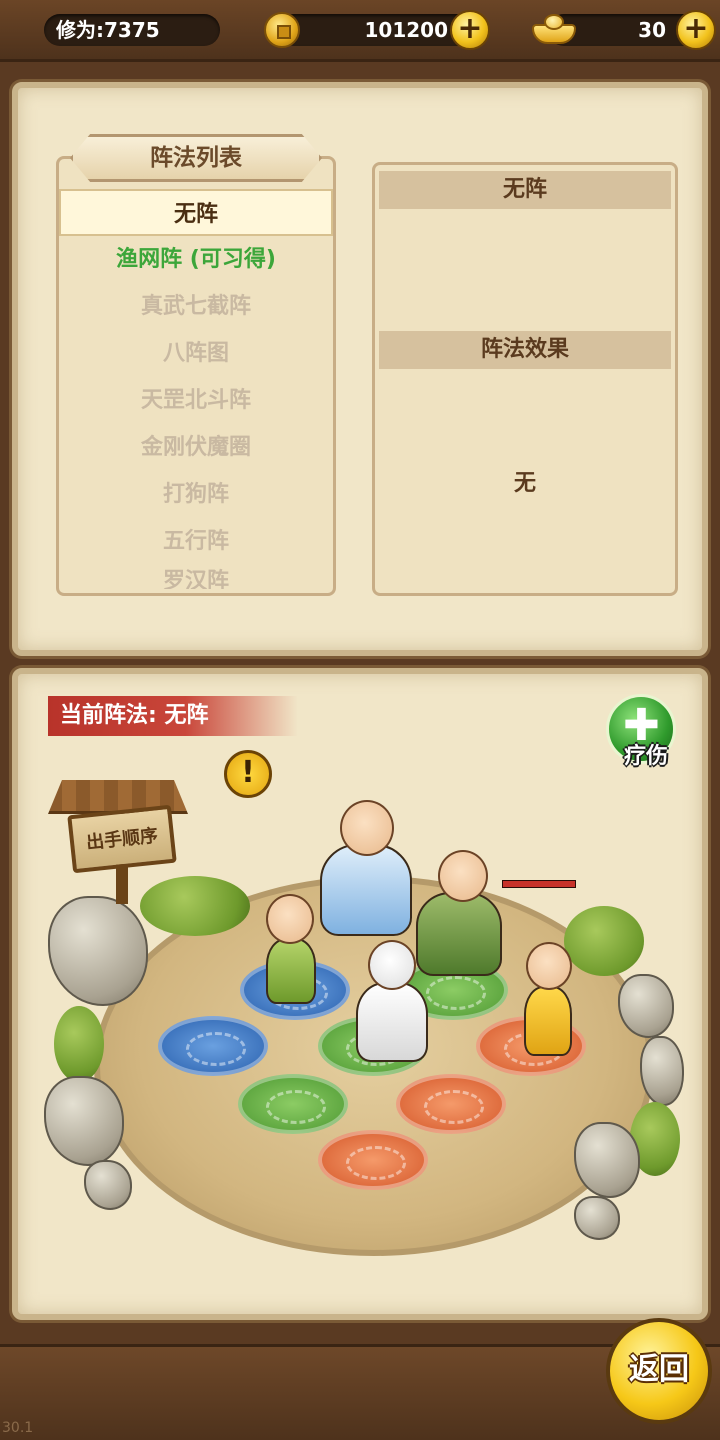 The image size is (720, 1440). I want to click on formation-item: 五行阵, so click(196, 541).